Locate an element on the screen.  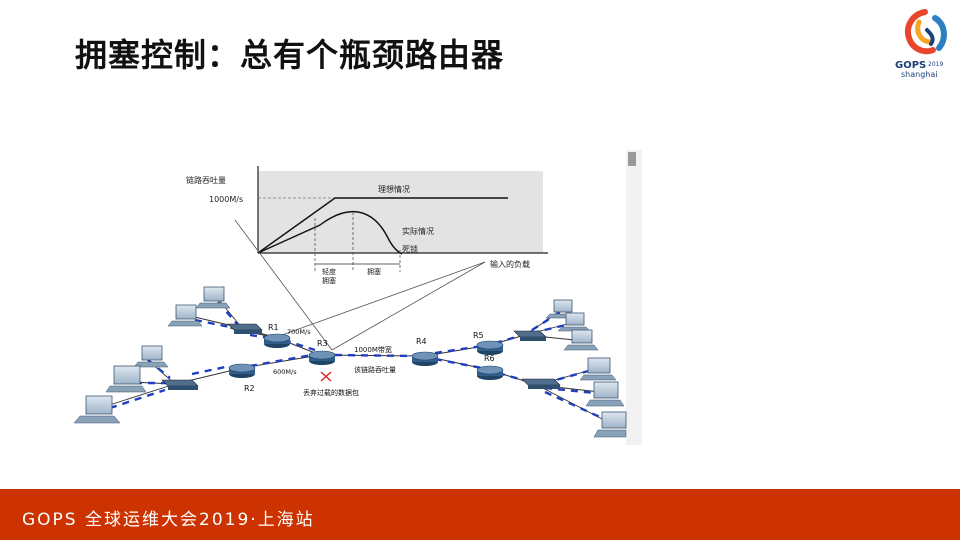
switch-left-lower is located at coordinates (180, 384).